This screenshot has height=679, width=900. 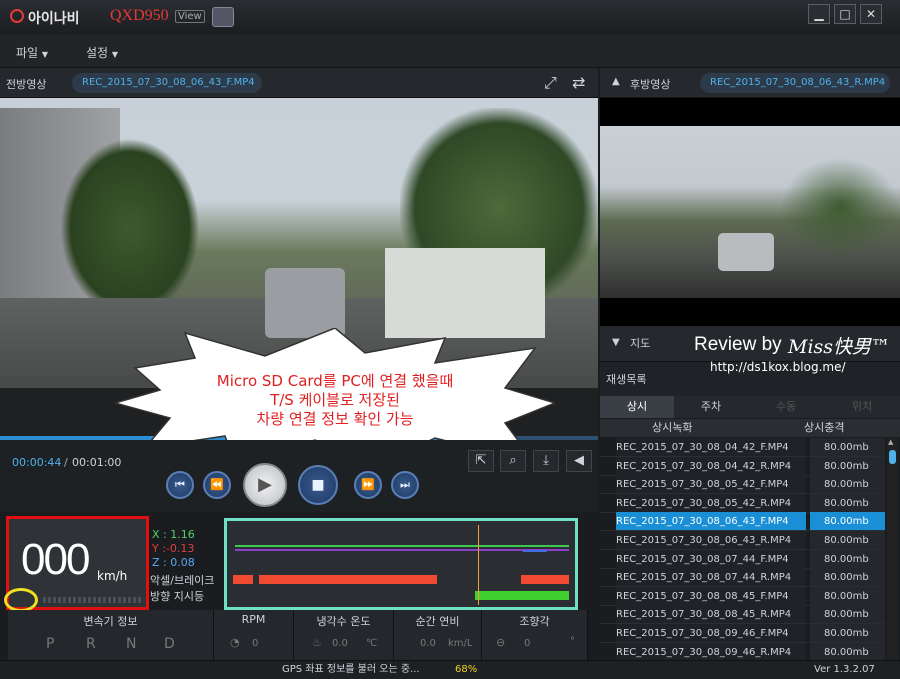 I want to click on fuel-panel: 순간 연비 0.0 km/L, so click(x=438, y=635).